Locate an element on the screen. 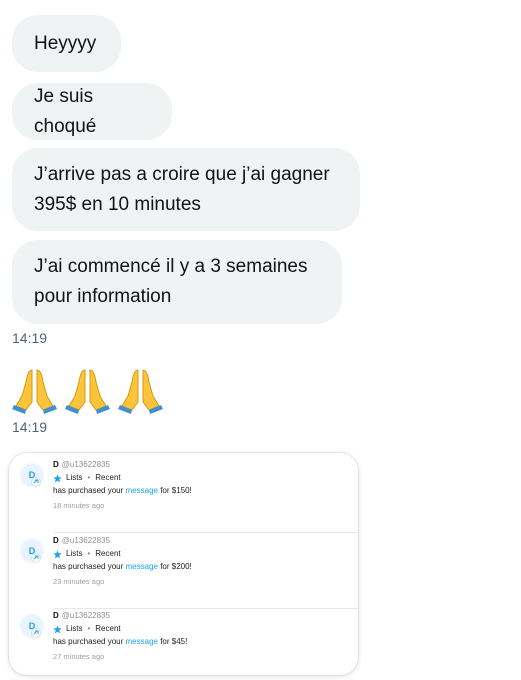 The image size is (521, 680). message-bubble: Je suis choqué is located at coordinates (92, 111).